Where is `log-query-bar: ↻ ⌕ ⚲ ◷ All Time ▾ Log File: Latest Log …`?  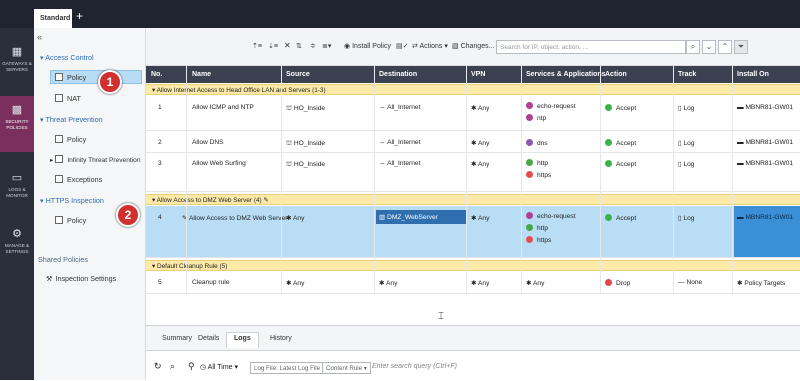 log-query-bar: ↻ ⌕ ⚲ ◷ All Time ▾ Log File: Latest Log … is located at coordinates (473, 365).